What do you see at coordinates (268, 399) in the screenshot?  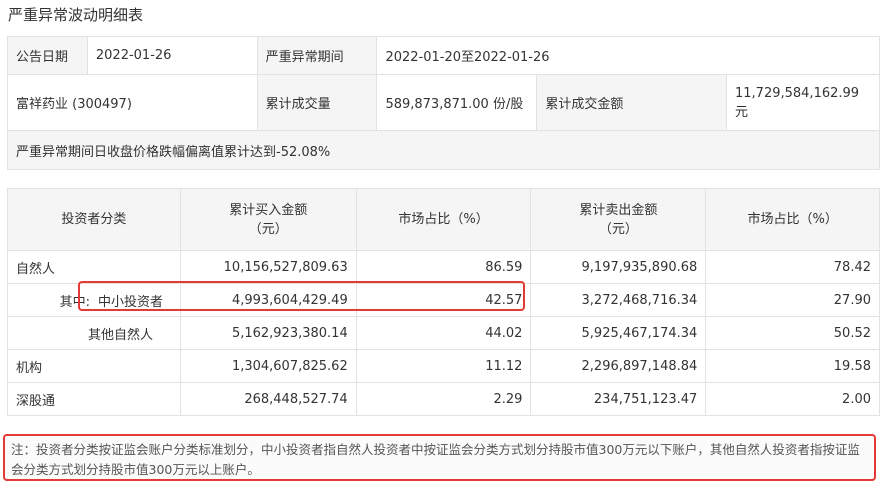 I see `row-buy: 268,448,527.74` at bounding box center [268, 399].